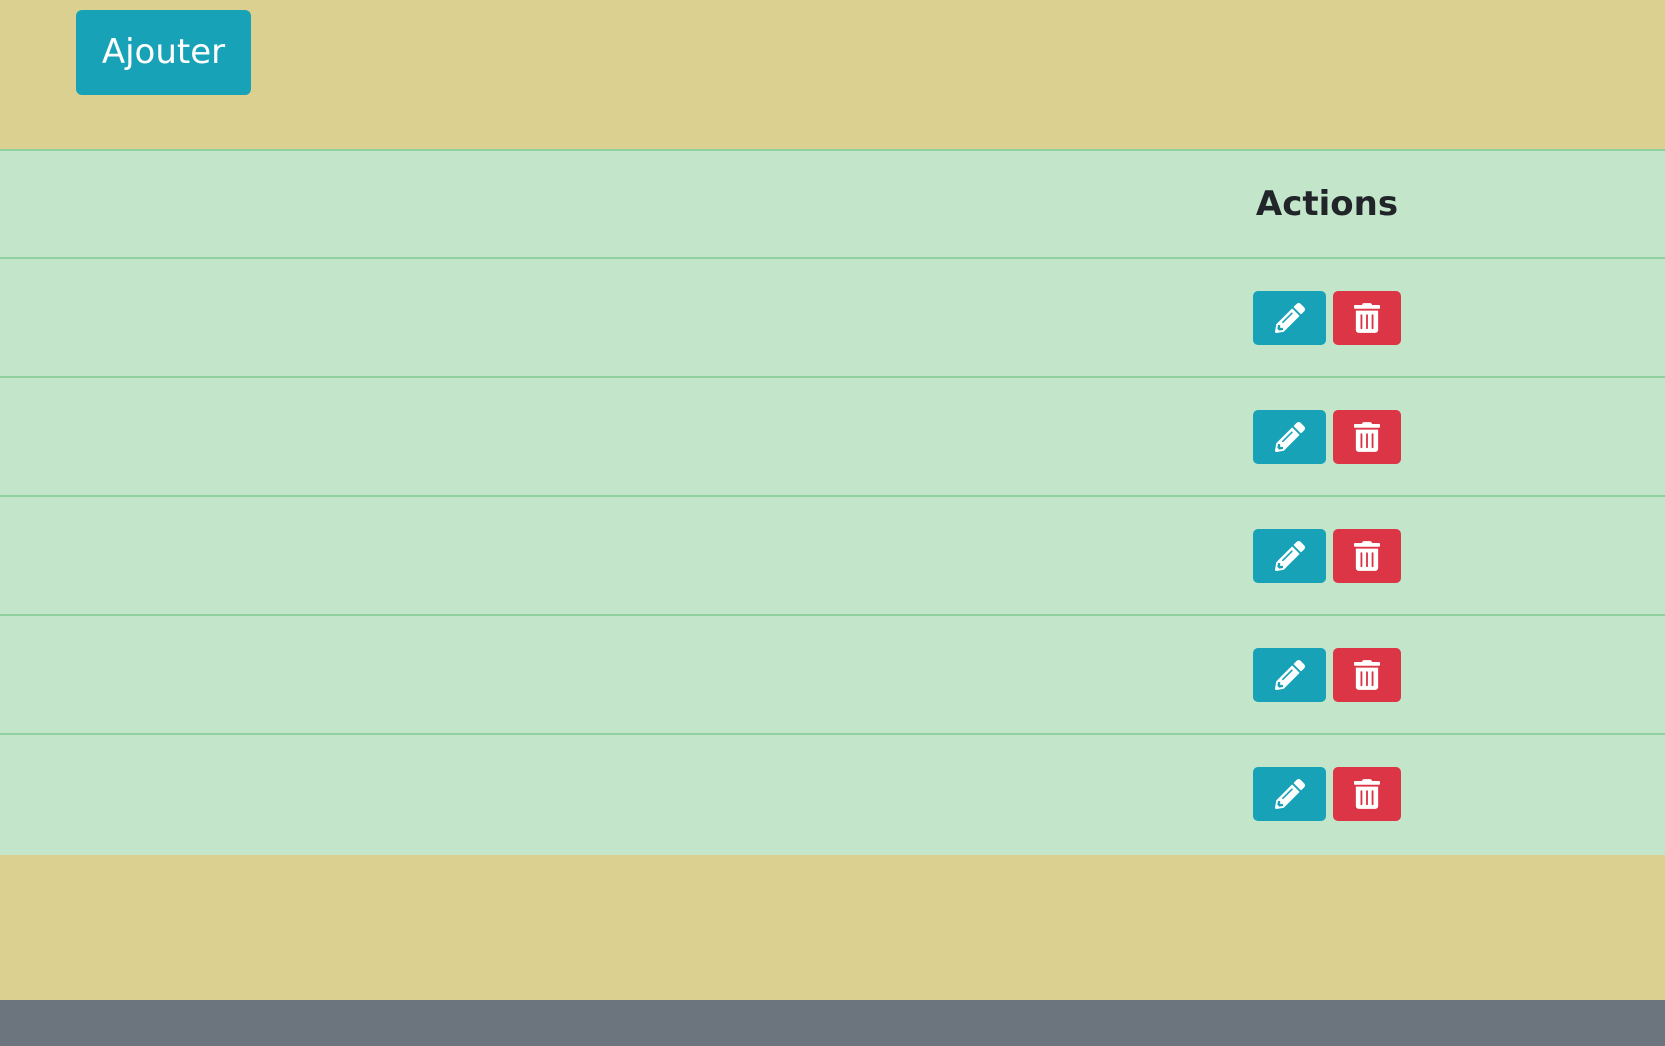  Describe the element at coordinates (832, 1023) in the screenshot. I see `footer-bar` at that location.